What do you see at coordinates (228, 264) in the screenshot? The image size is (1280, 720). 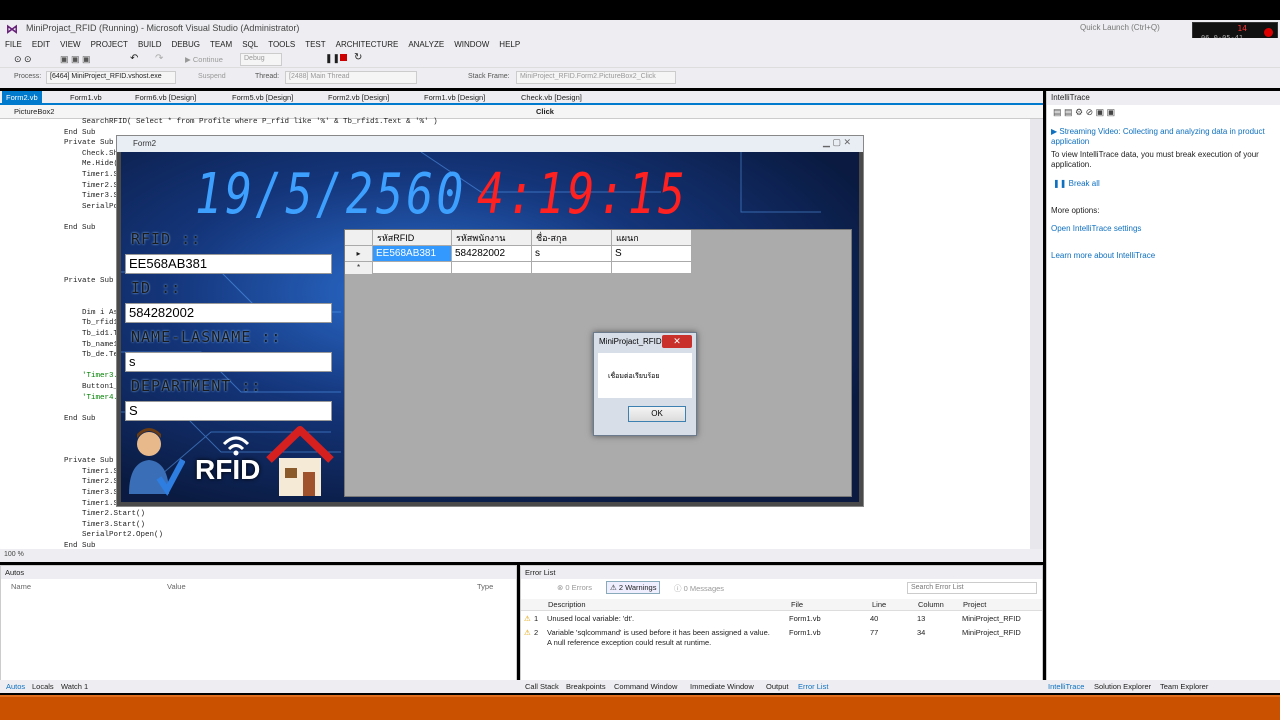 I see `rfid-field: EE568AB381` at bounding box center [228, 264].